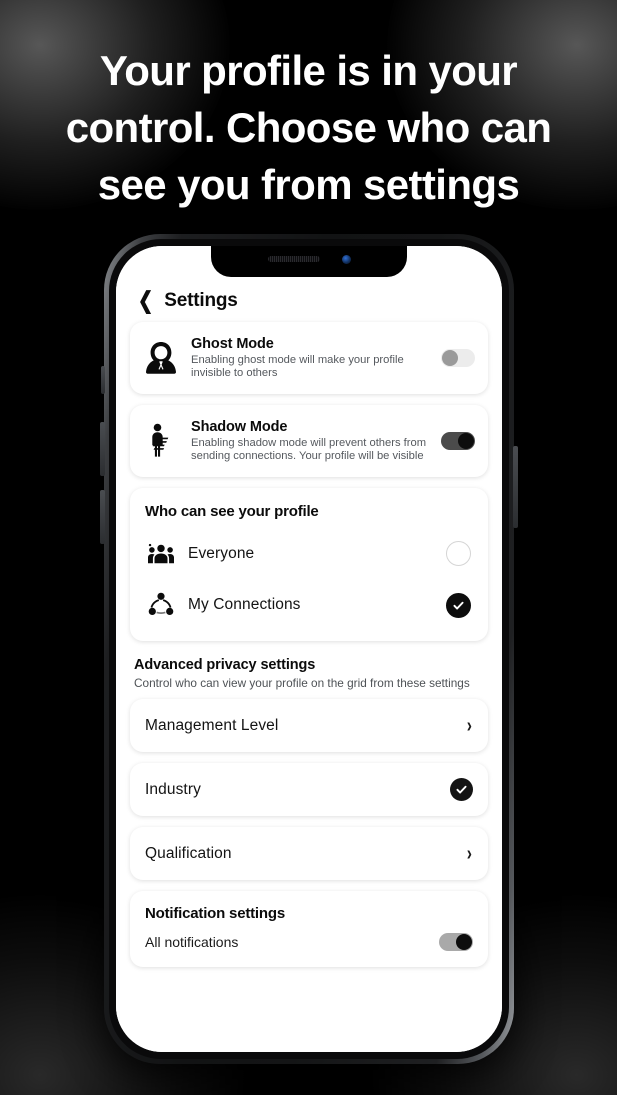  What do you see at coordinates (192, 942) in the screenshot?
I see `all-notifications-label: All notifications` at bounding box center [192, 942].